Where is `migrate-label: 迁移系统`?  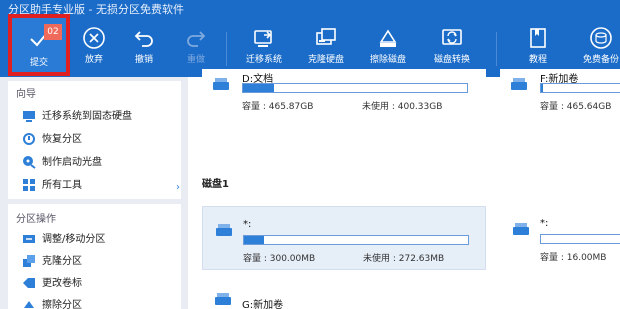 migrate-label: 迁移系统 is located at coordinates (263, 60).